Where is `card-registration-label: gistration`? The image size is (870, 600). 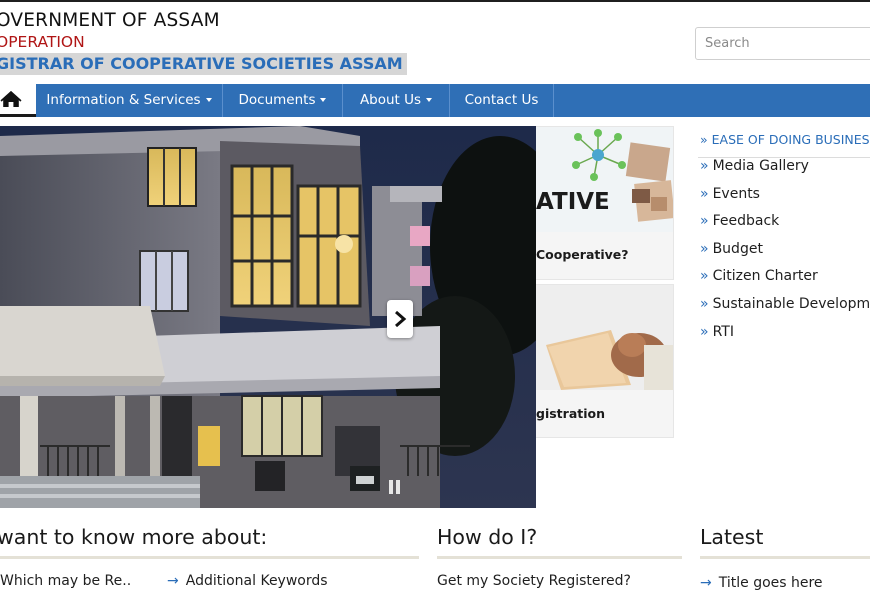
card-registration-label: gistration is located at coordinates (570, 413).